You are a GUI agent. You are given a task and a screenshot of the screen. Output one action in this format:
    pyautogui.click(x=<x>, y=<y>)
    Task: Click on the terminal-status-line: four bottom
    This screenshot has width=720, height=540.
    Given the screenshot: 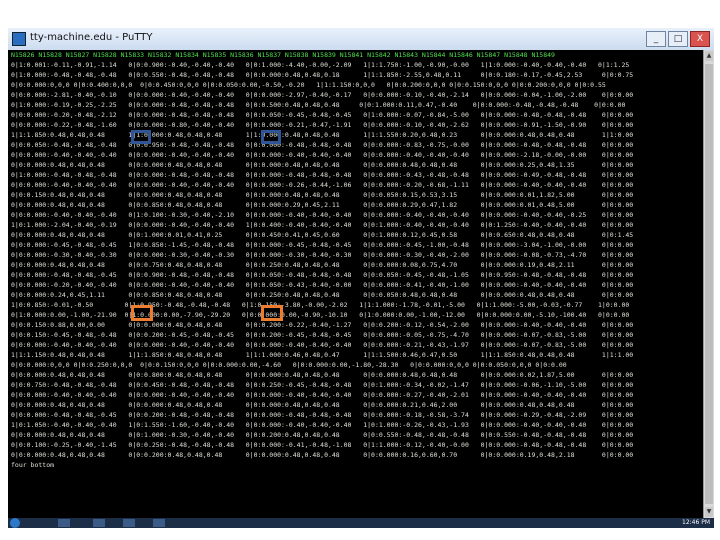 What is the action you would take?
    pyautogui.click(x=33, y=465)
    